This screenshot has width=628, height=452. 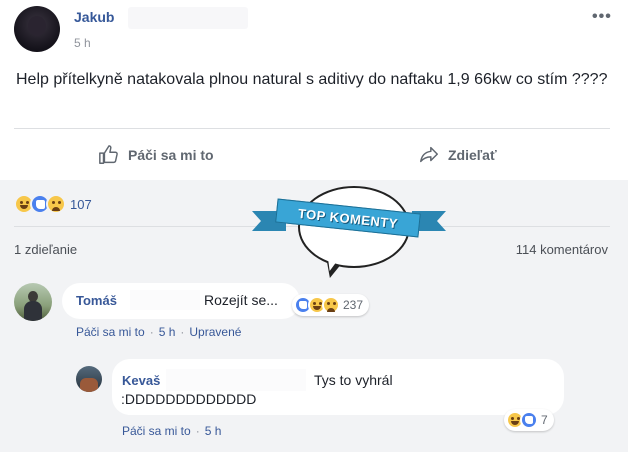 I want to click on reply-avatar, so click(x=89, y=379).